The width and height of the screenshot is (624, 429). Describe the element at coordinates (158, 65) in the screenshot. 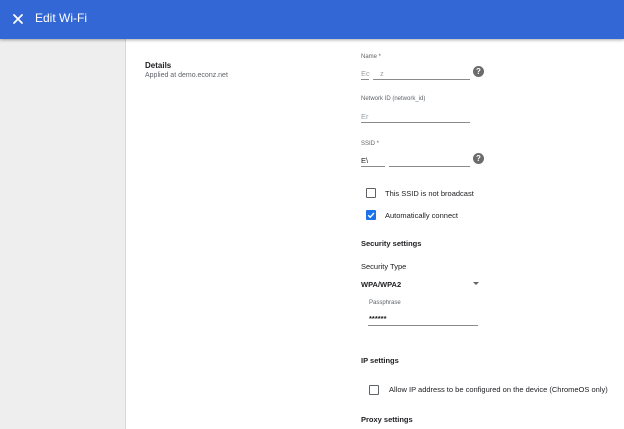

I see `details-title: Details` at that location.